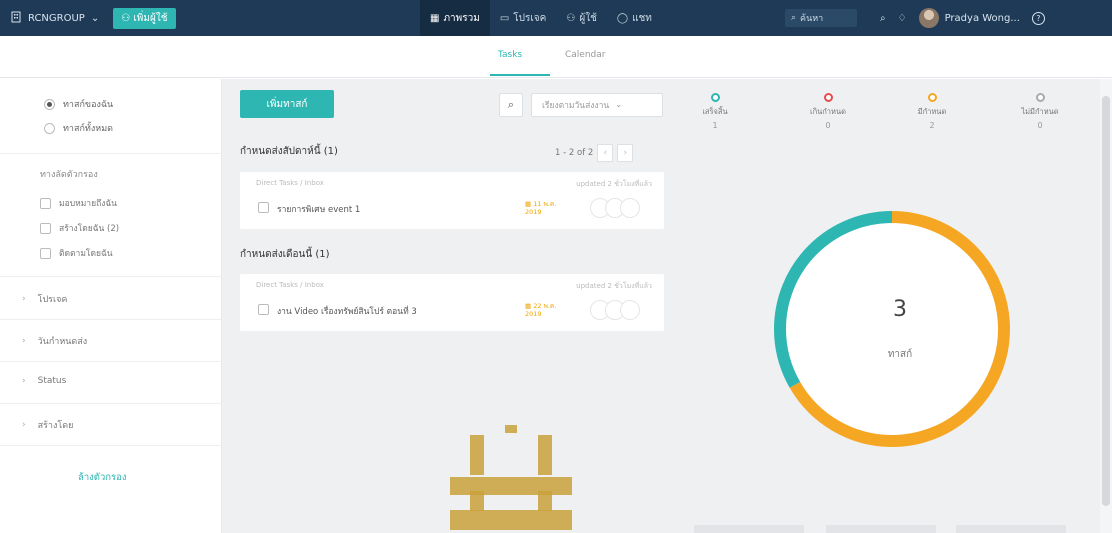 The image size is (1112, 533). I want to click on filter-shortcuts-title: ทางลัดตัวกรอง, so click(69, 175).